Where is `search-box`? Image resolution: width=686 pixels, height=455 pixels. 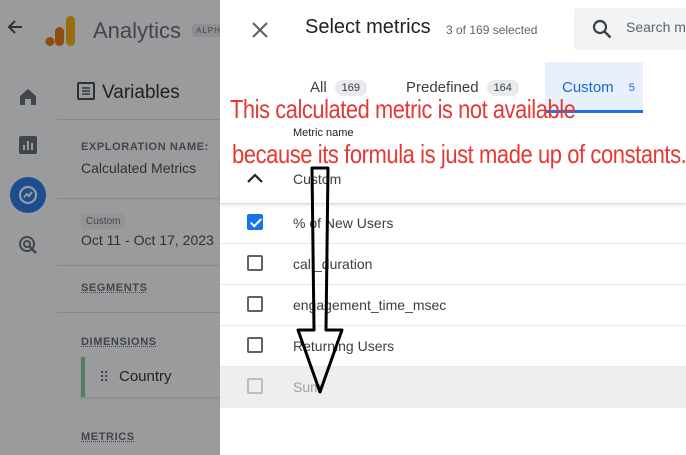 search-box is located at coordinates (630, 29).